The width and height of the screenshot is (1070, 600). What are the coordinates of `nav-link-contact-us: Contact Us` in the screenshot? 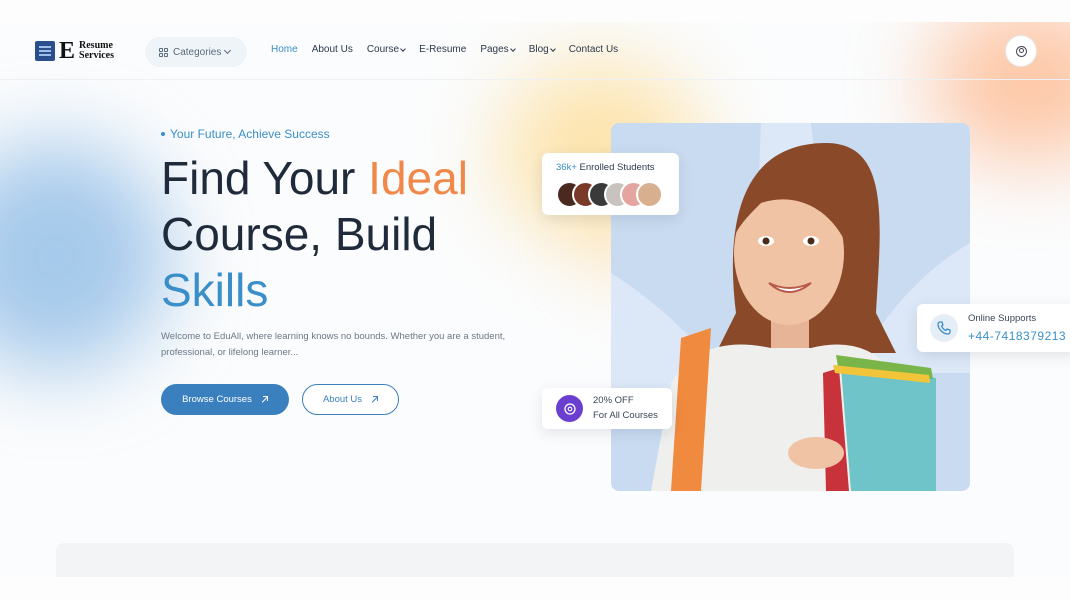 It's located at (593, 49).